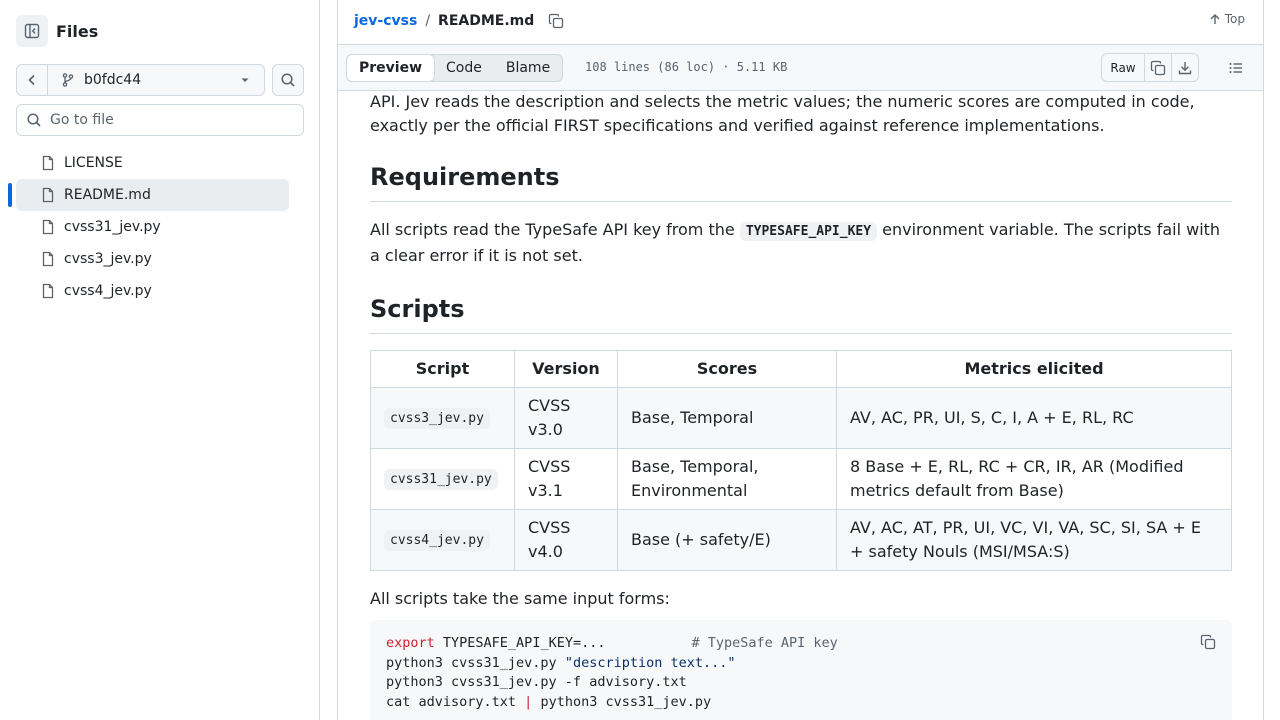 The width and height of the screenshot is (1280, 720). Describe the element at coordinates (727, 369) in the screenshot. I see `col-scores: Scores` at that location.